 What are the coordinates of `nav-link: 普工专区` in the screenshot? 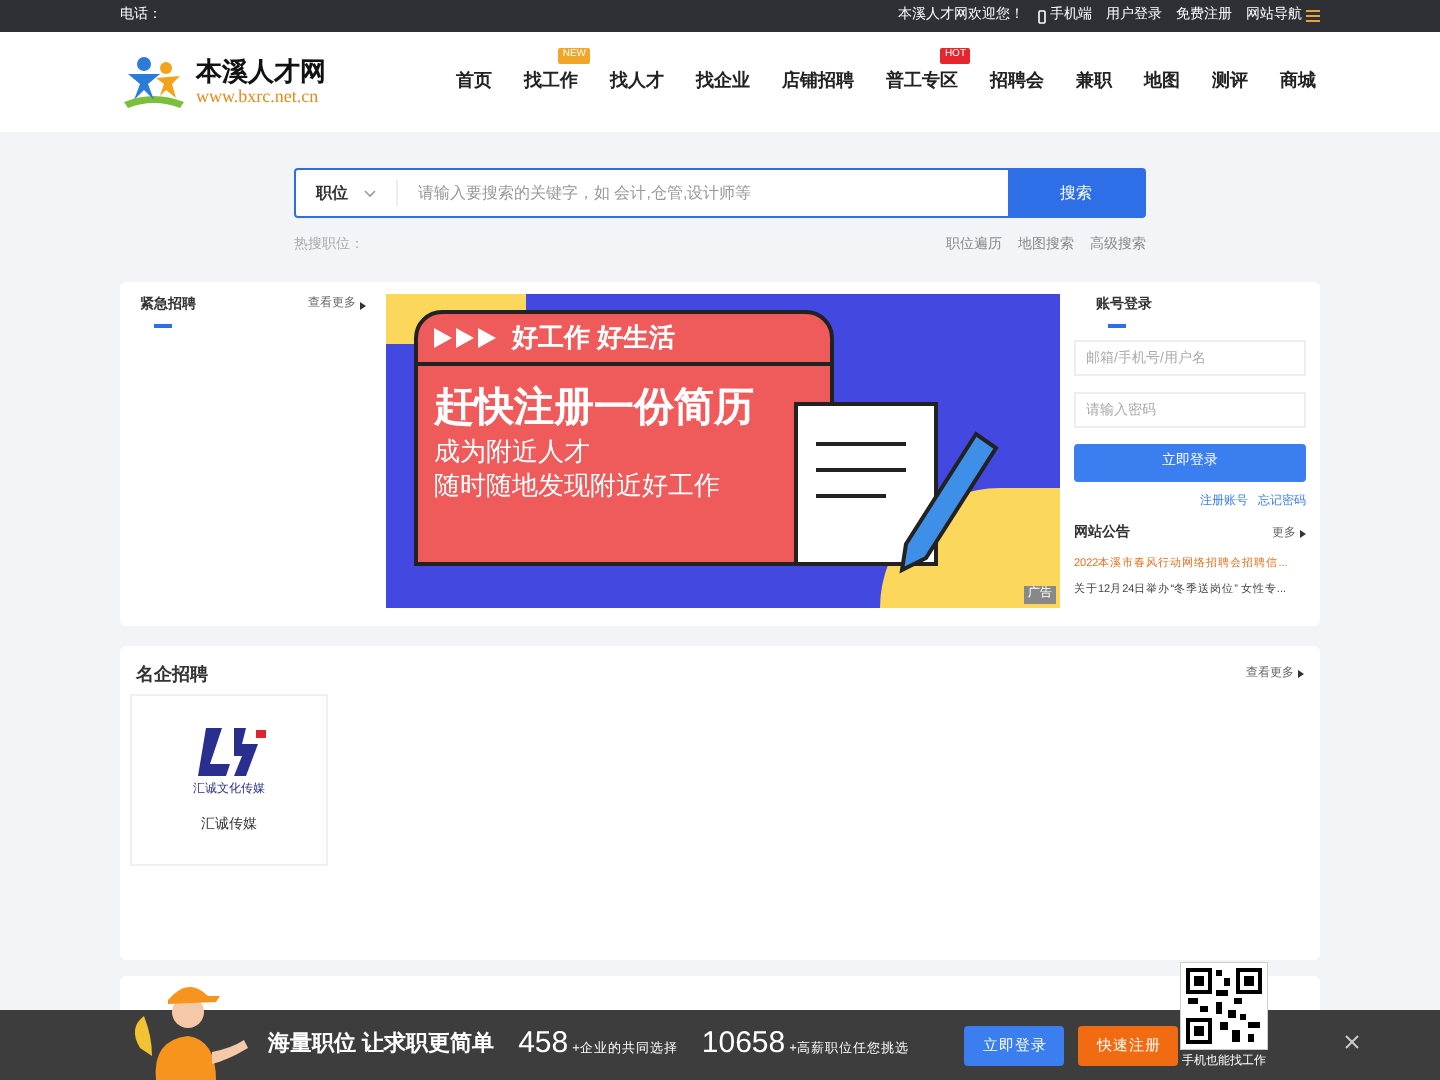 It's located at (922, 82).